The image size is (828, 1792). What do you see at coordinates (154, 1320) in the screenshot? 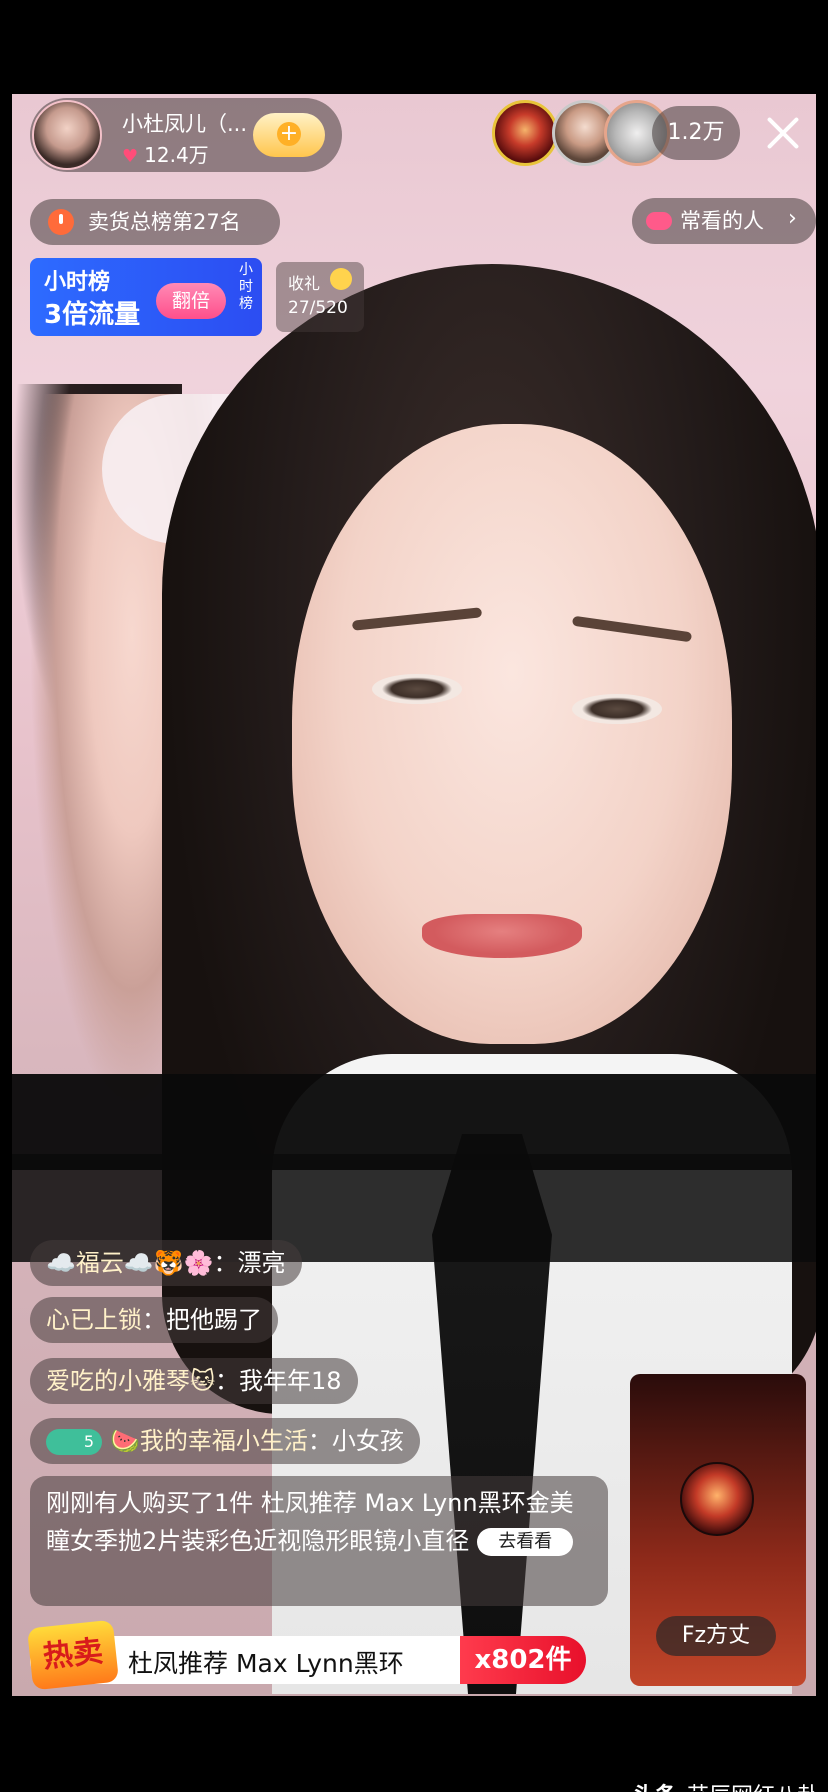
I see `comment-row: 心已上锁：把他踢了` at bounding box center [154, 1320].